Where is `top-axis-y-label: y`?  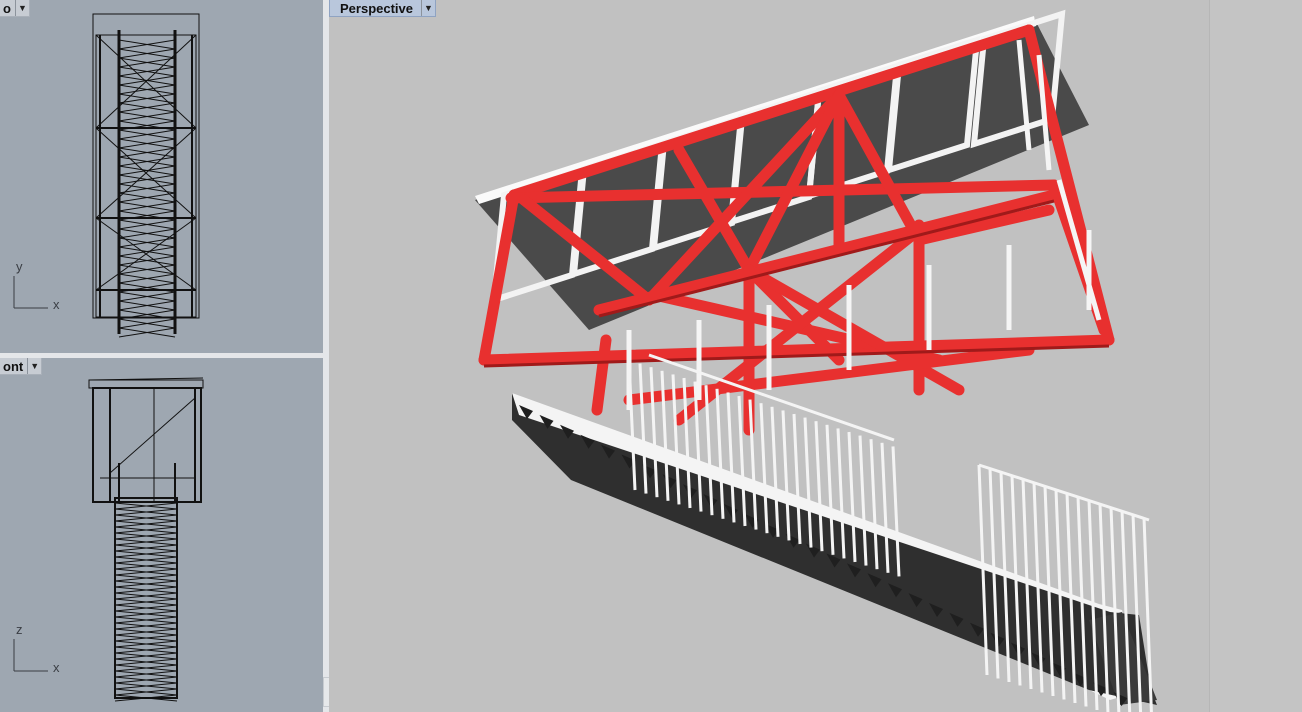 top-axis-y-label: y is located at coordinates (19, 266).